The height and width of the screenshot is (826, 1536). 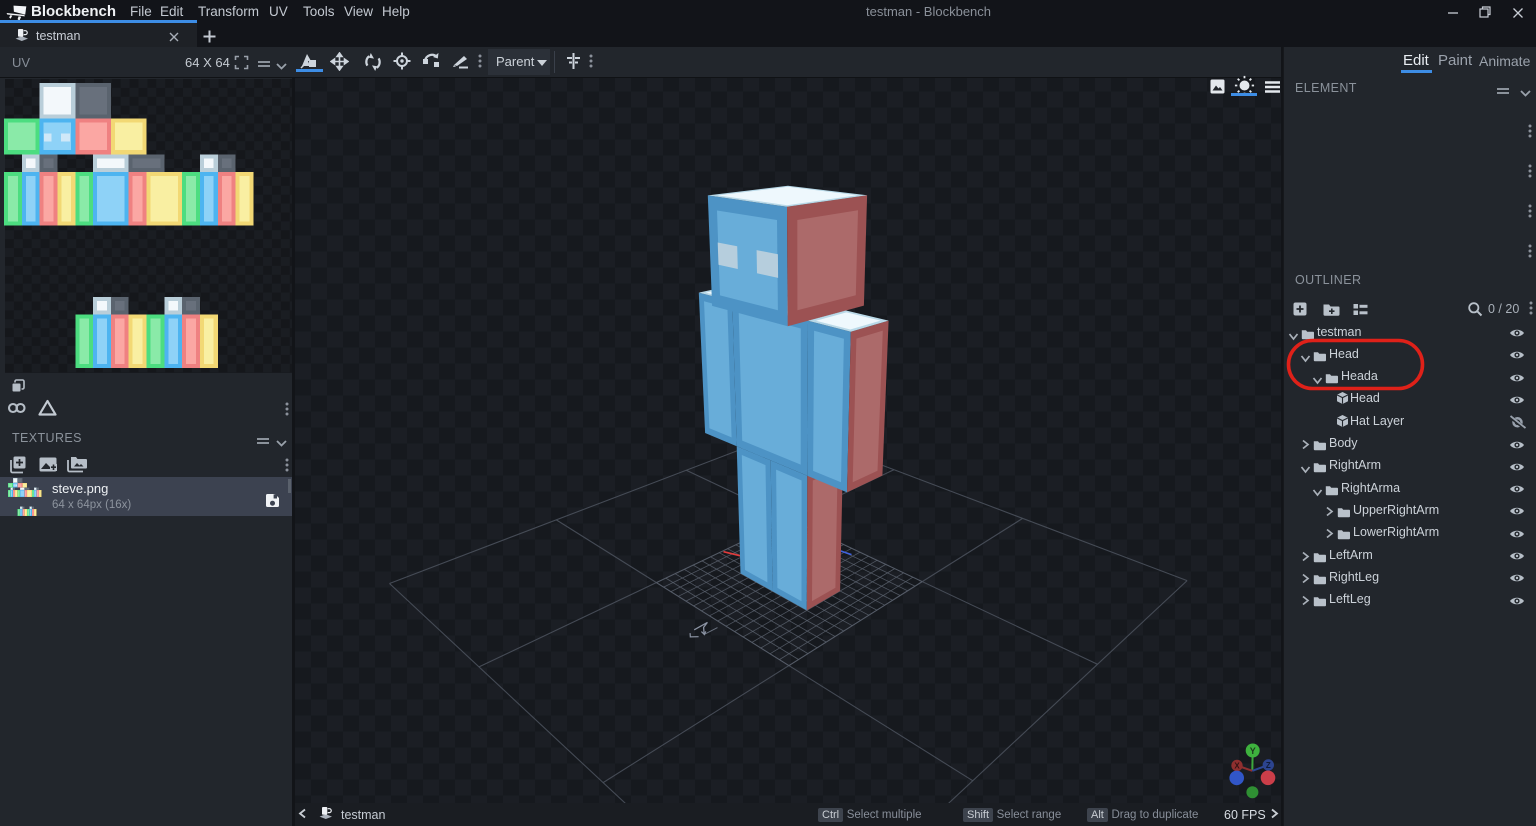 I want to click on svg-text: Y, so click(x=1253, y=751).